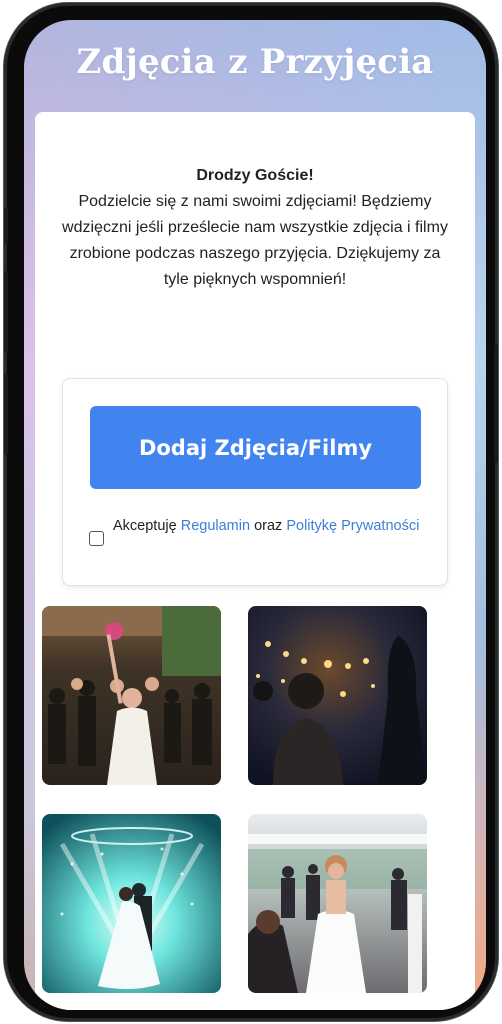 This screenshot has width=502, height=1024. I want to click on consent-prefix: Akceptuję, so click(145, 526).